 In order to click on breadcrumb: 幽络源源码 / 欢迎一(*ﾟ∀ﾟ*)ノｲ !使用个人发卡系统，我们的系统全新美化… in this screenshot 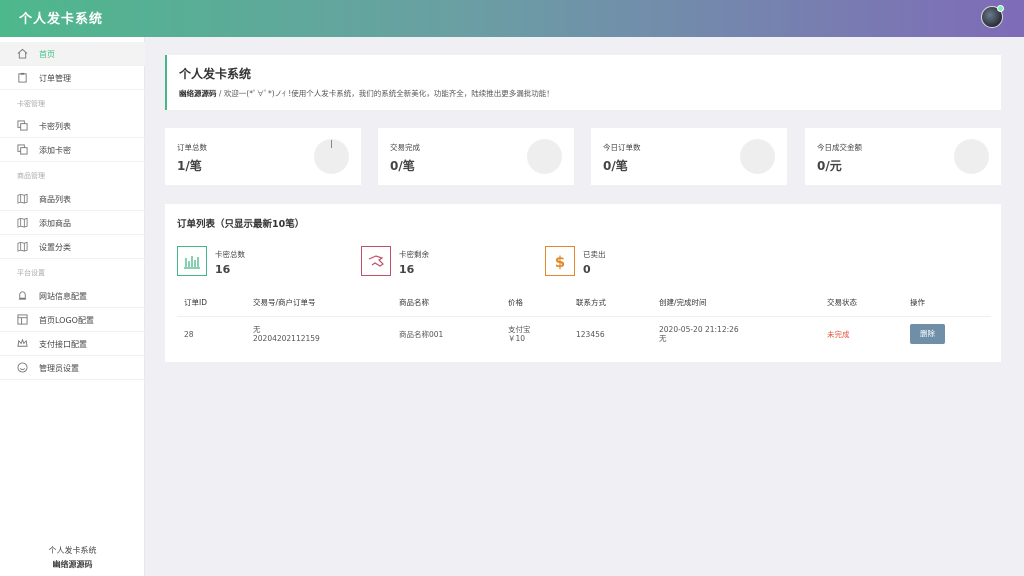, I will do `click(366, 93)`.